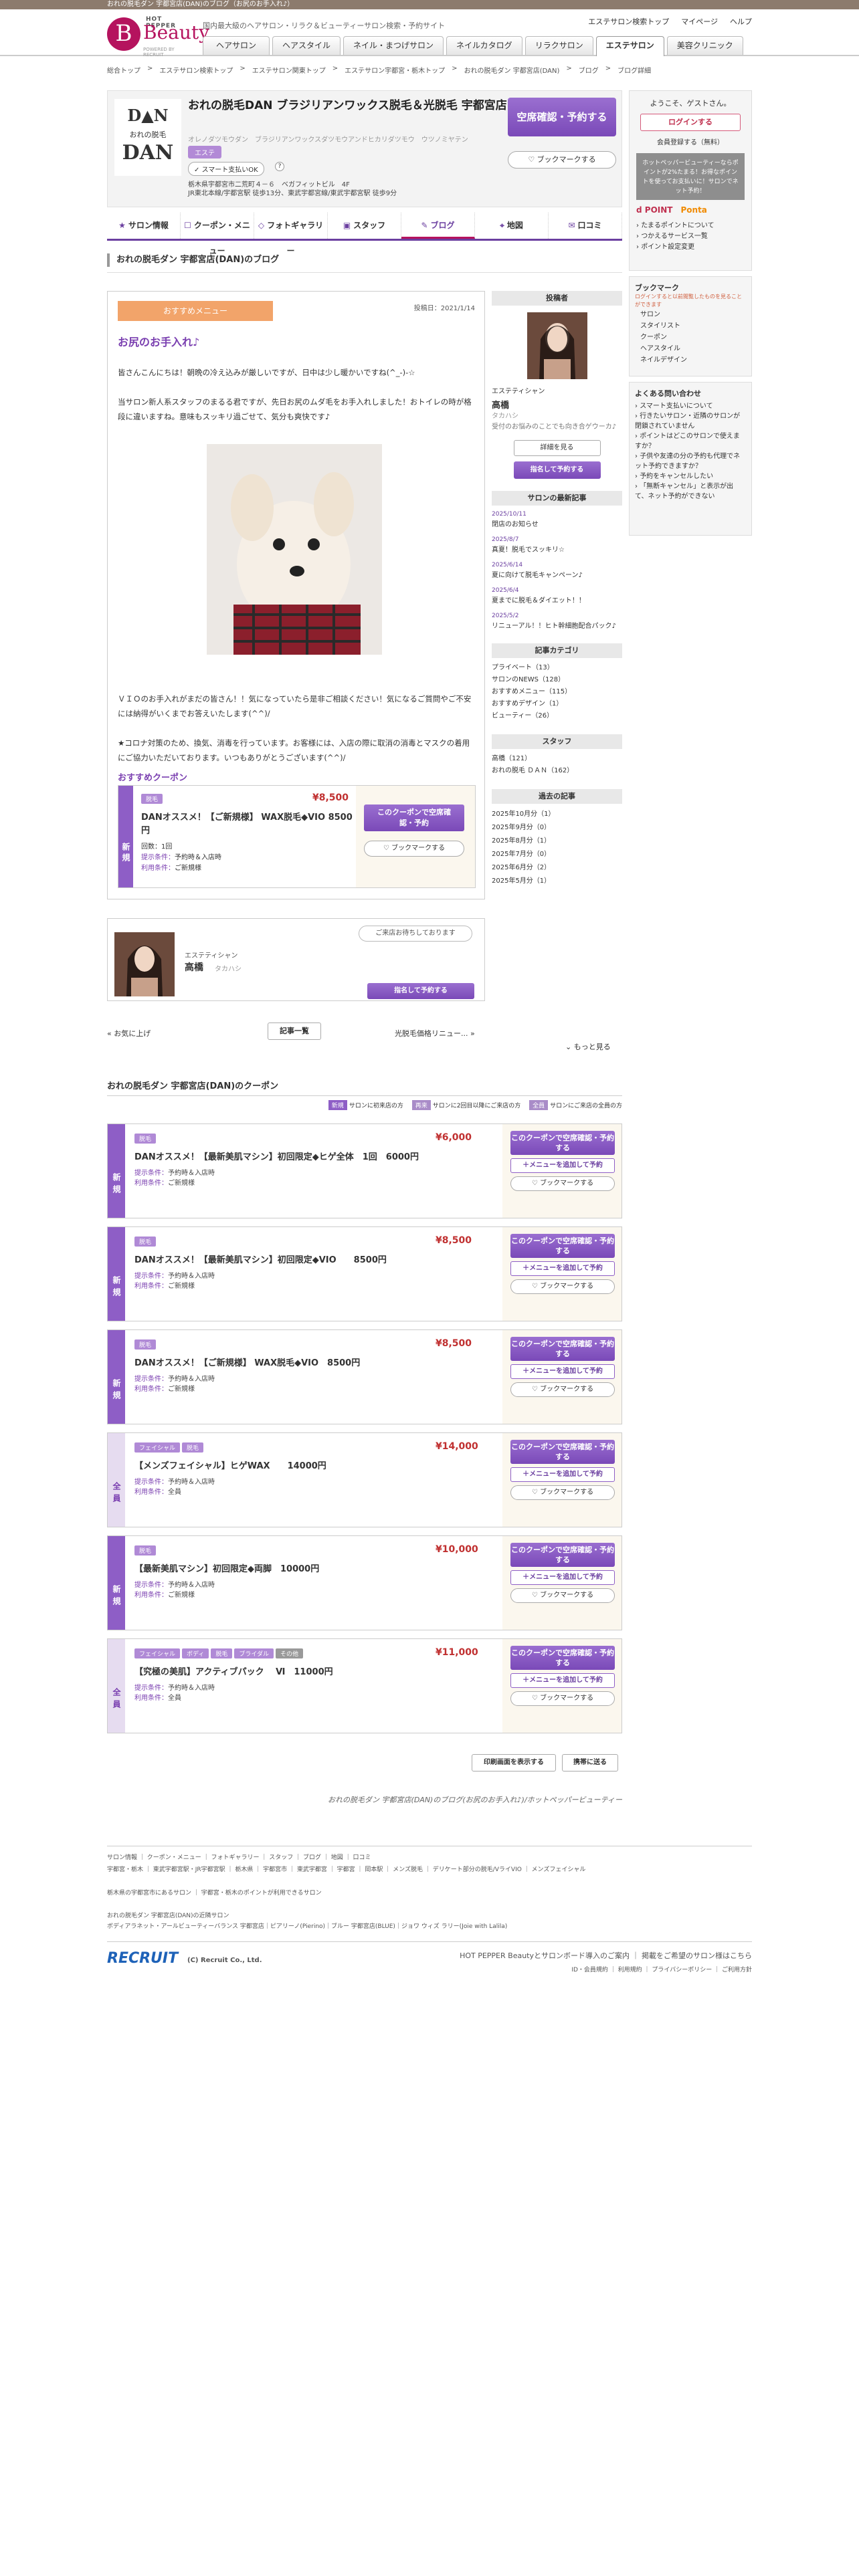 This screenshot has width=859, height=2576. I want to click on register-link: 会員登録する（無料）, so click(691, 141).